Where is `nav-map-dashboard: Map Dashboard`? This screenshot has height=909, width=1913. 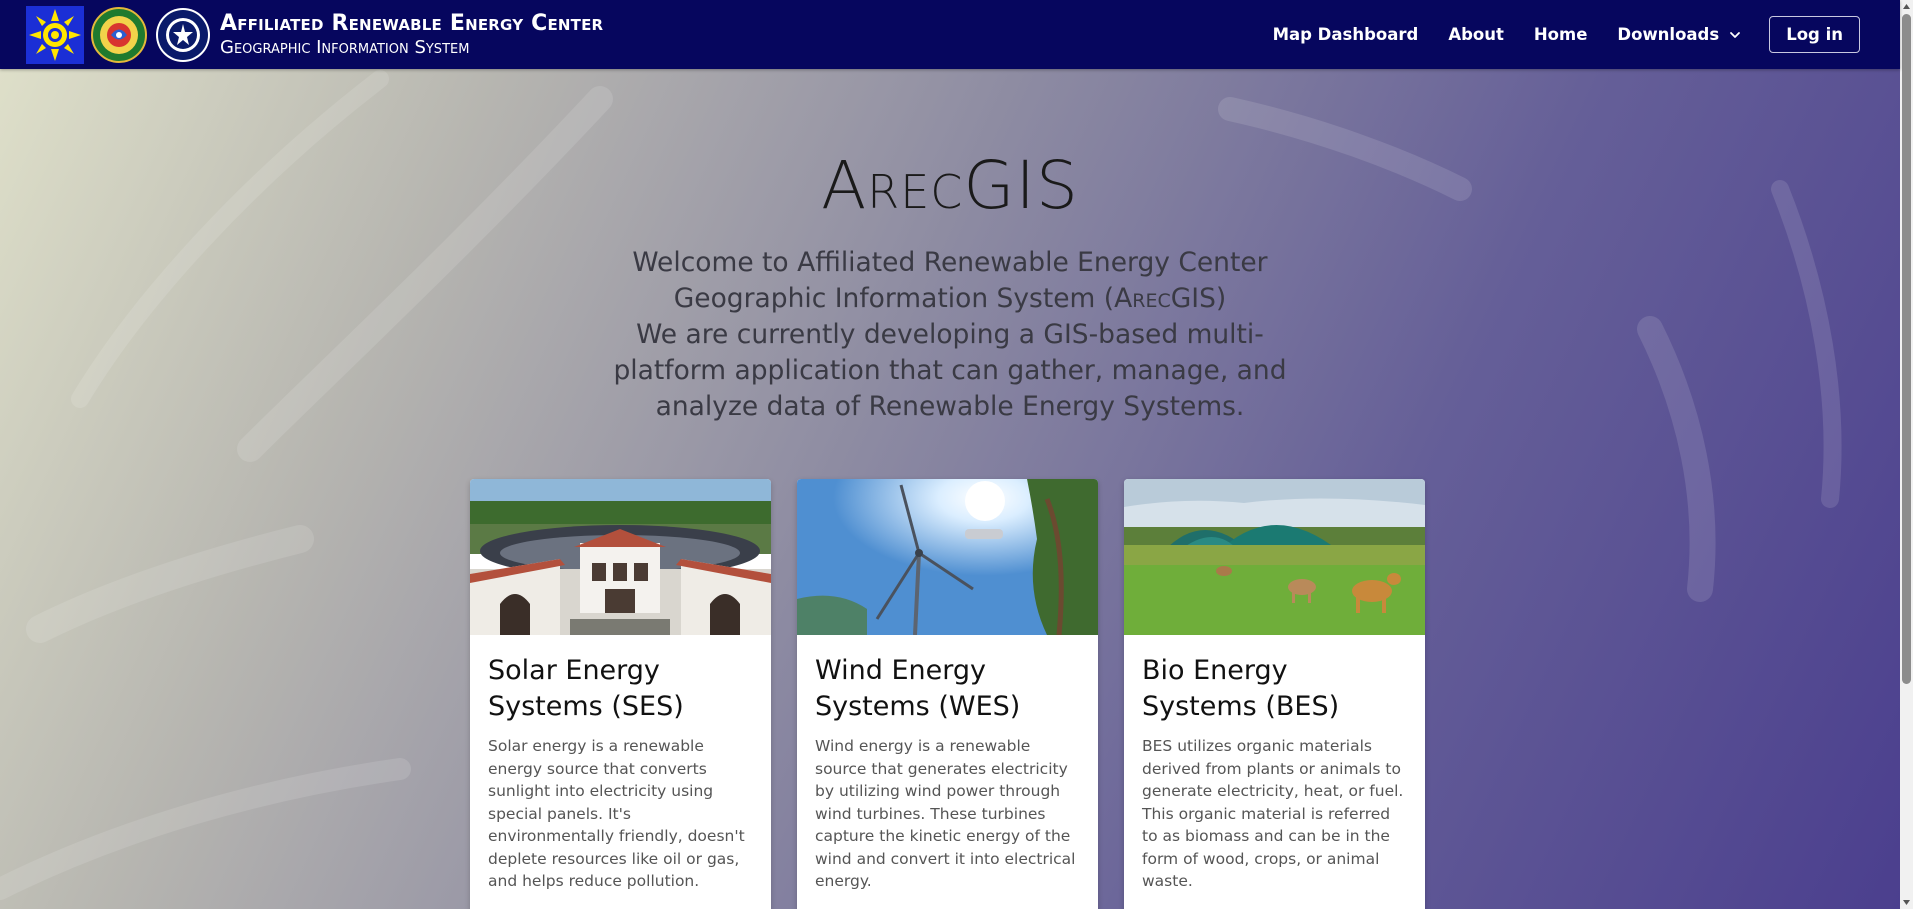 nav-map-dashboard: Map Dashboard is located at coordinates (1346, 34).